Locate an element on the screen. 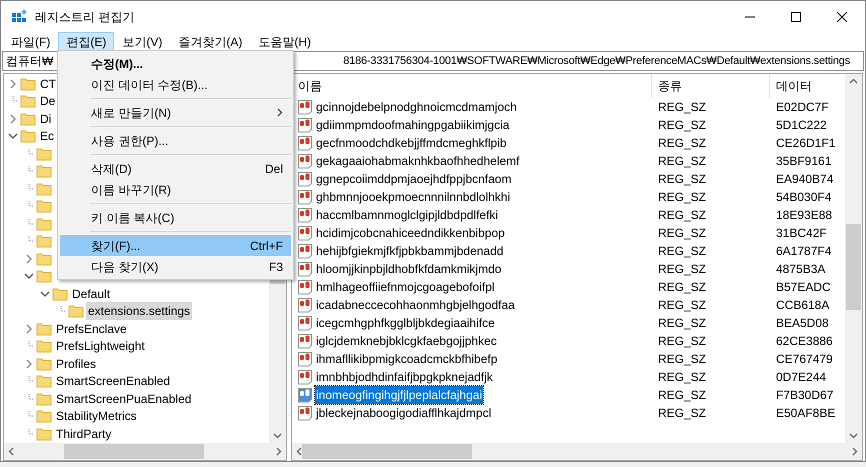  value-name: gekagaaiohabmaknhkbaofhhedhelemf is located at coordinates (417, 161).